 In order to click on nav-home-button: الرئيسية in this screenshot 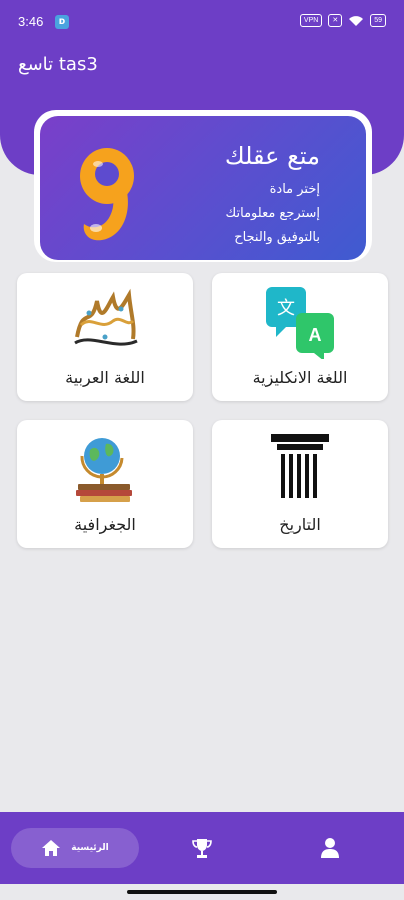, I will do `click(75, 848)`.